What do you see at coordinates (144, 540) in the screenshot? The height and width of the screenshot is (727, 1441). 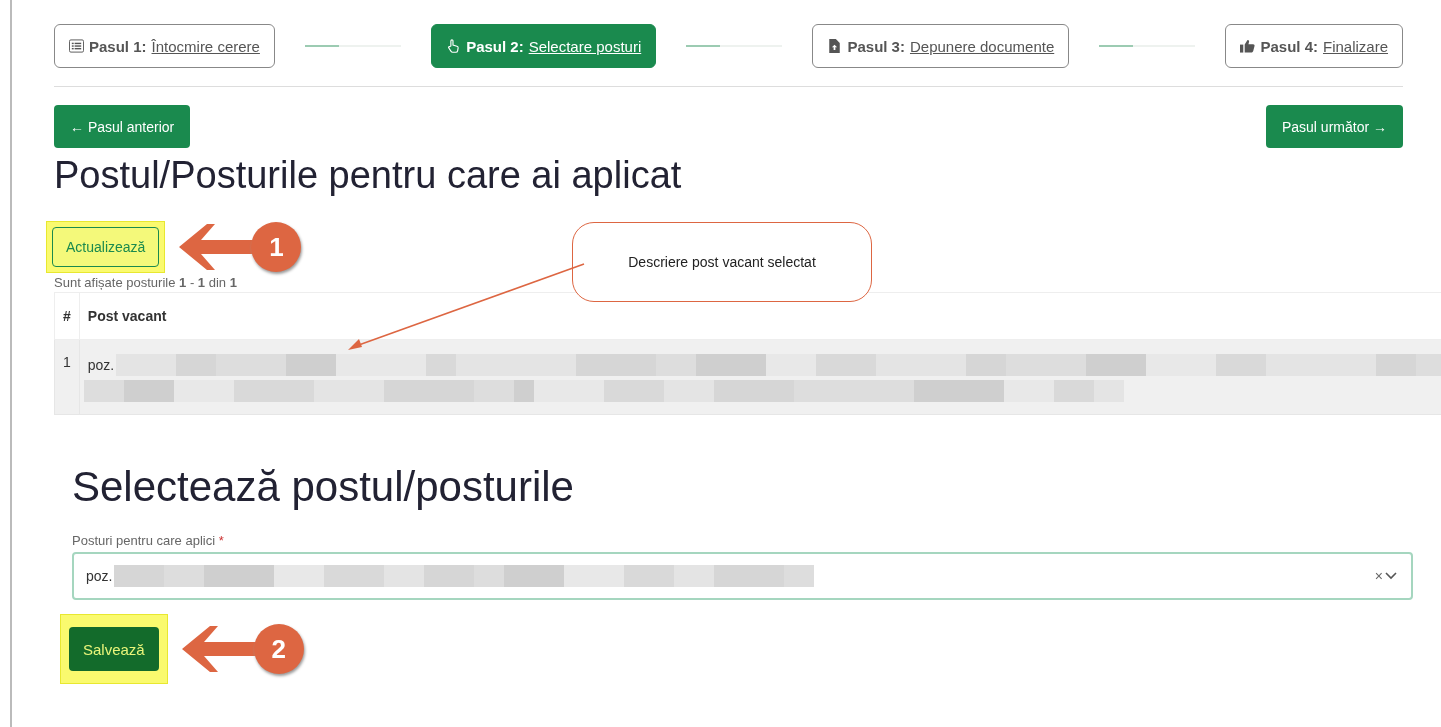 I see `field-label: Posturi pentru care aplici` at bounding box center [144, 540].